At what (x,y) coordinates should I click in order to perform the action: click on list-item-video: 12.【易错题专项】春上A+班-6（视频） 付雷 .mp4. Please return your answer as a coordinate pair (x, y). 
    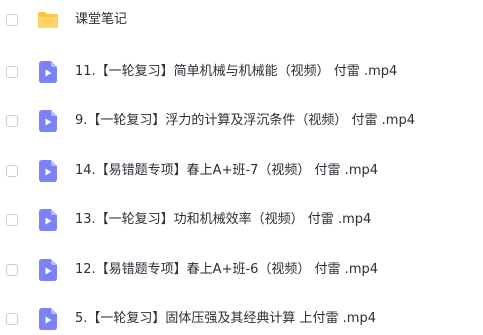
    Looking at the image, I should click on (241, 270).